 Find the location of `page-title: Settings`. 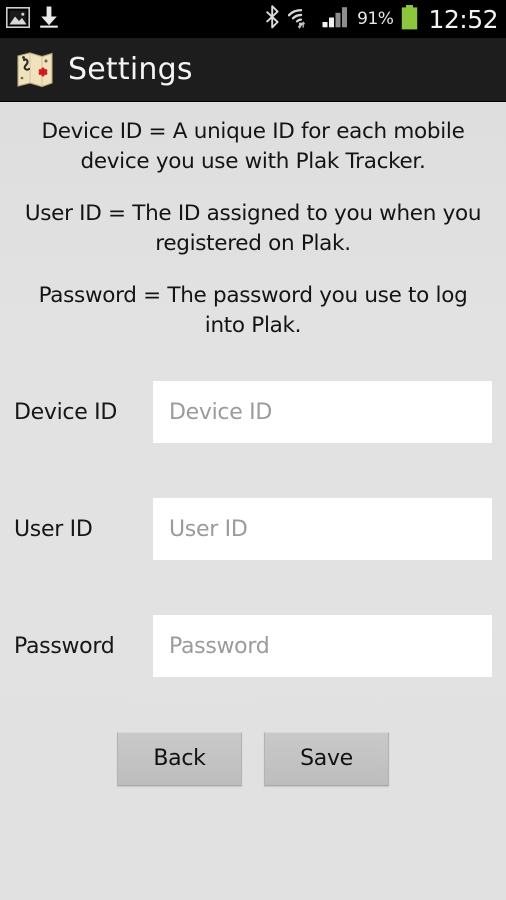

page-title: Settings is located at coordinates (130, 69).